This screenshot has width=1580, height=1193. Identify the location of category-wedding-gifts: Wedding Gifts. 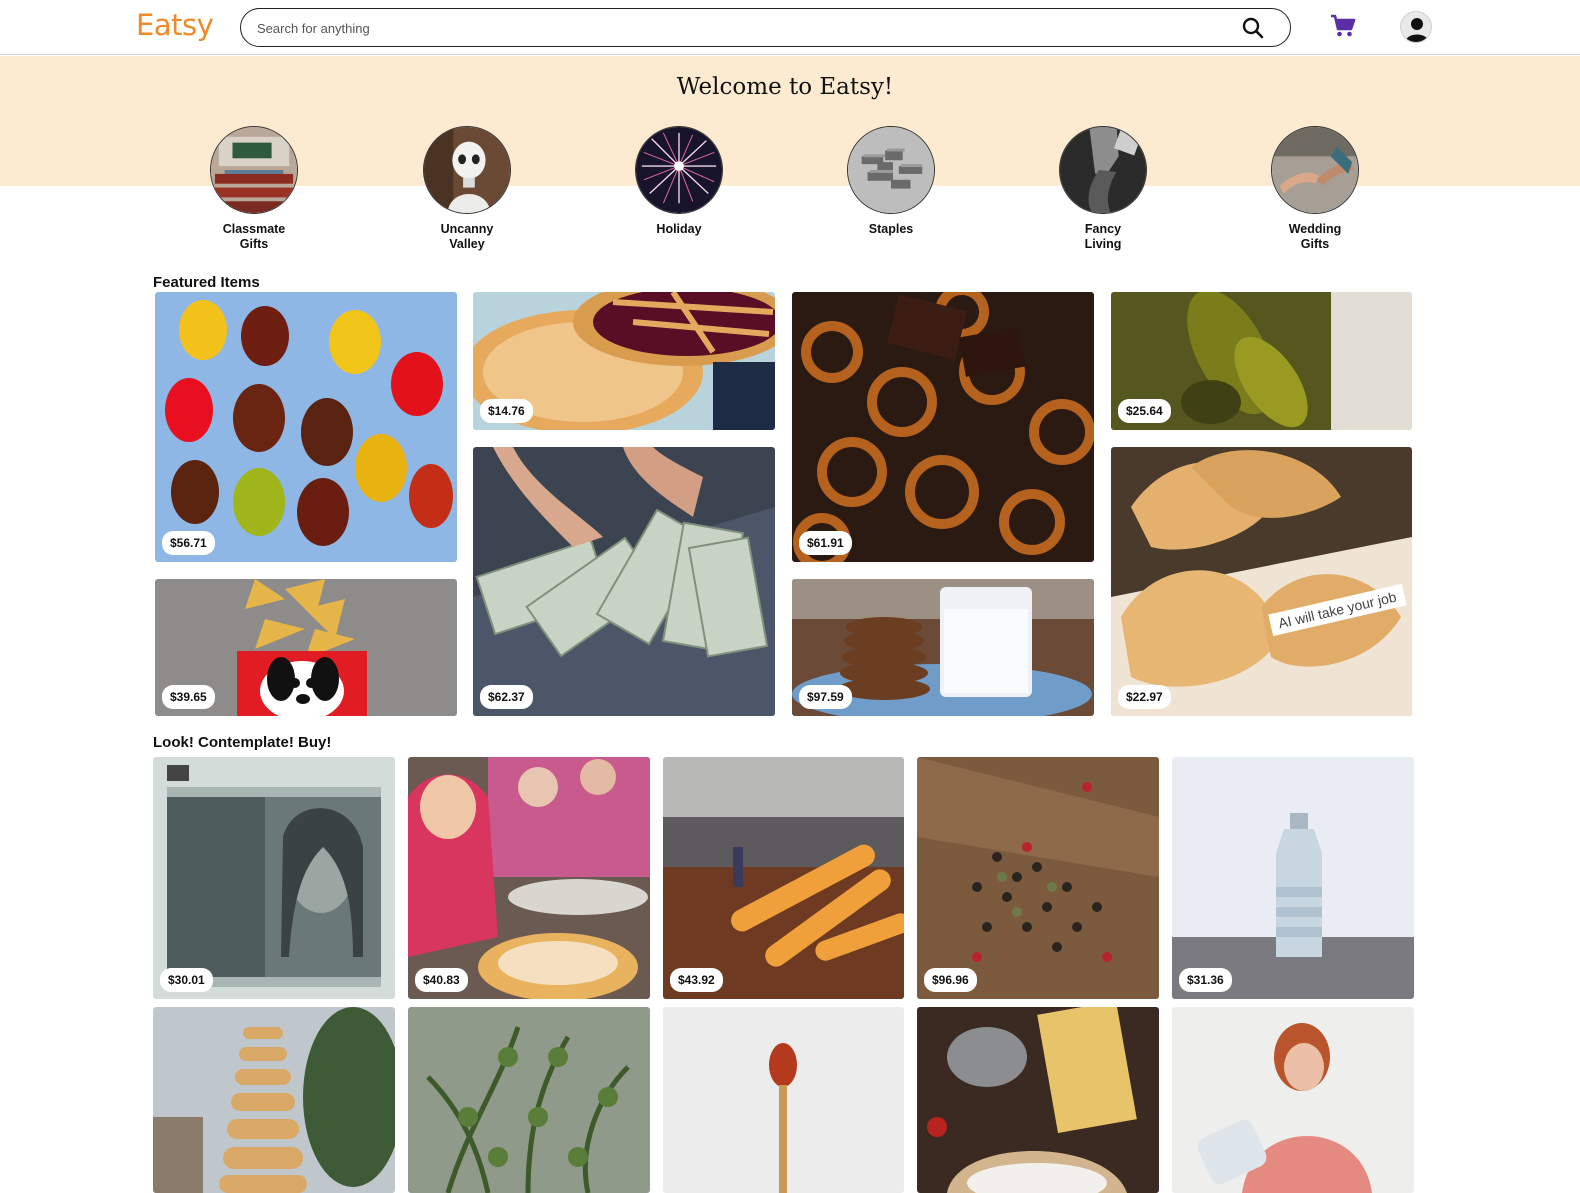
(1315, 189).